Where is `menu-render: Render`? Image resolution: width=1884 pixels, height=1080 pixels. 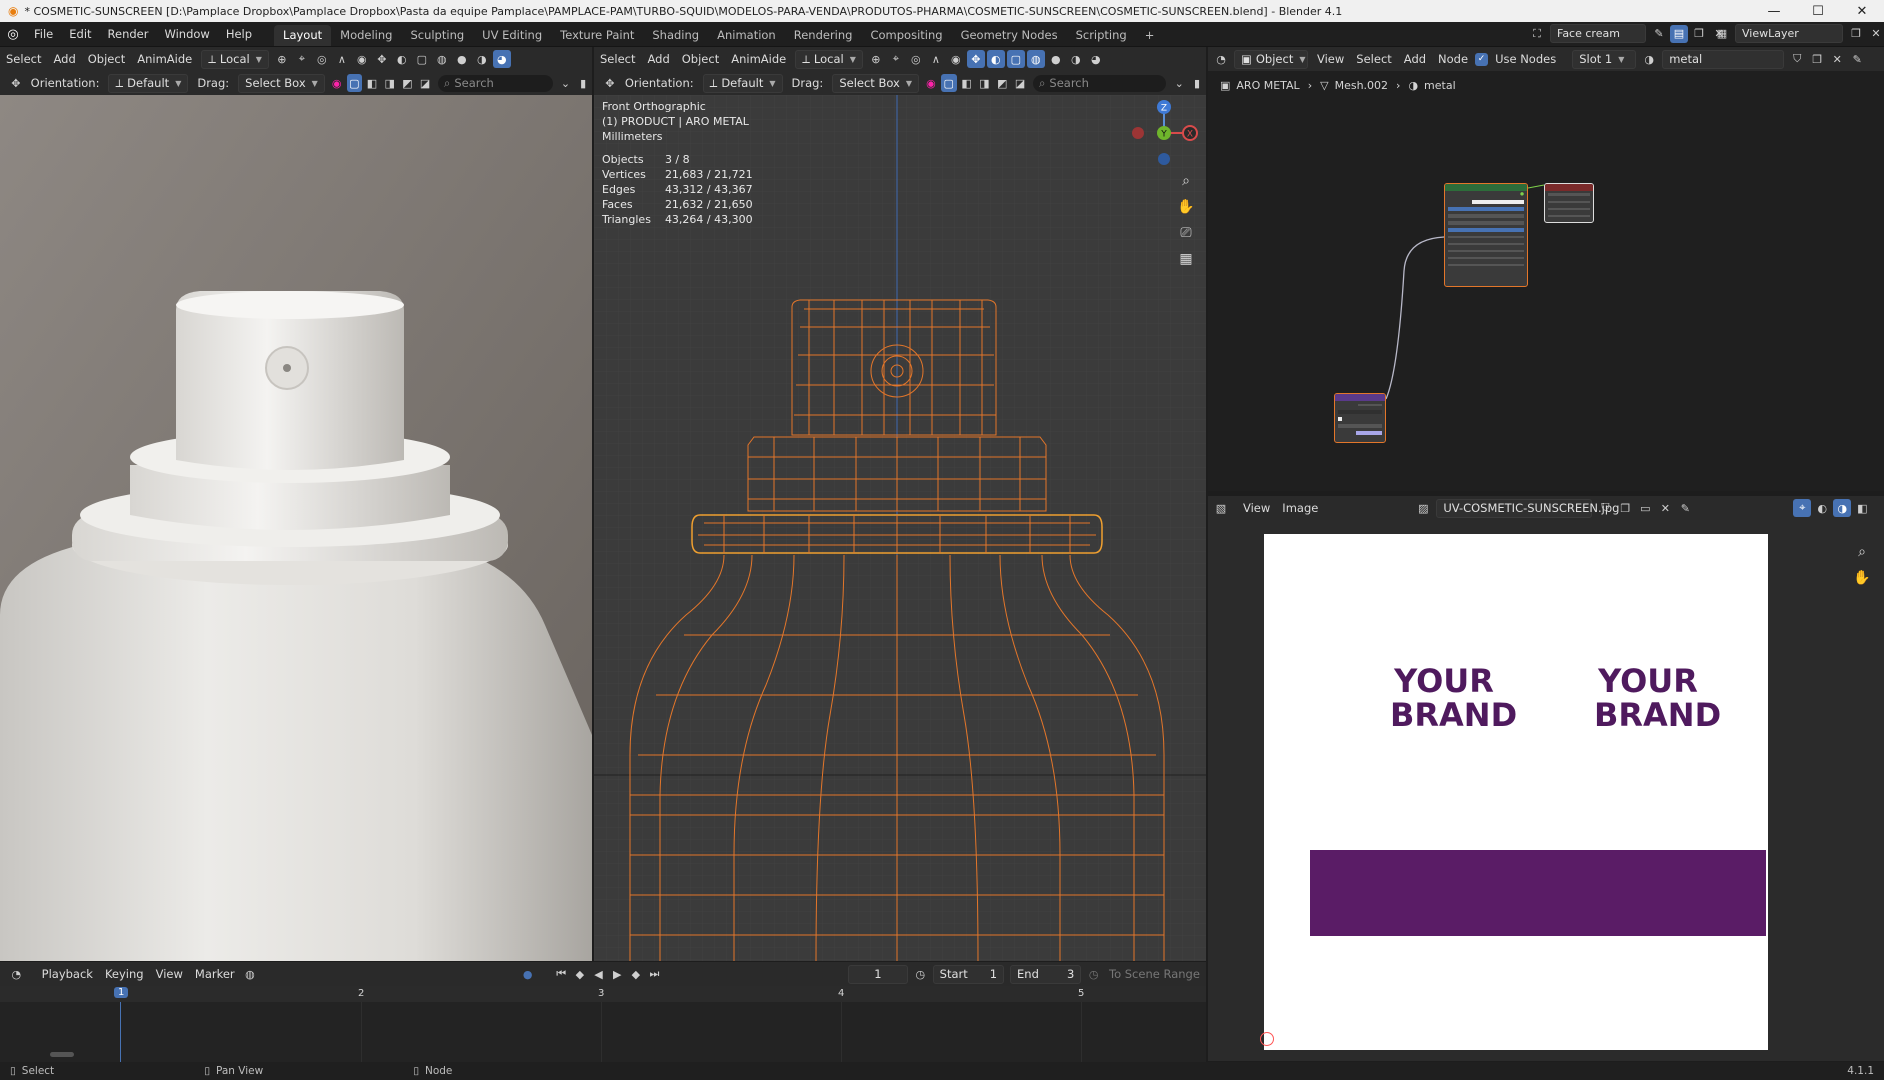 menu-render: Render is located at coordinates (128, 34).